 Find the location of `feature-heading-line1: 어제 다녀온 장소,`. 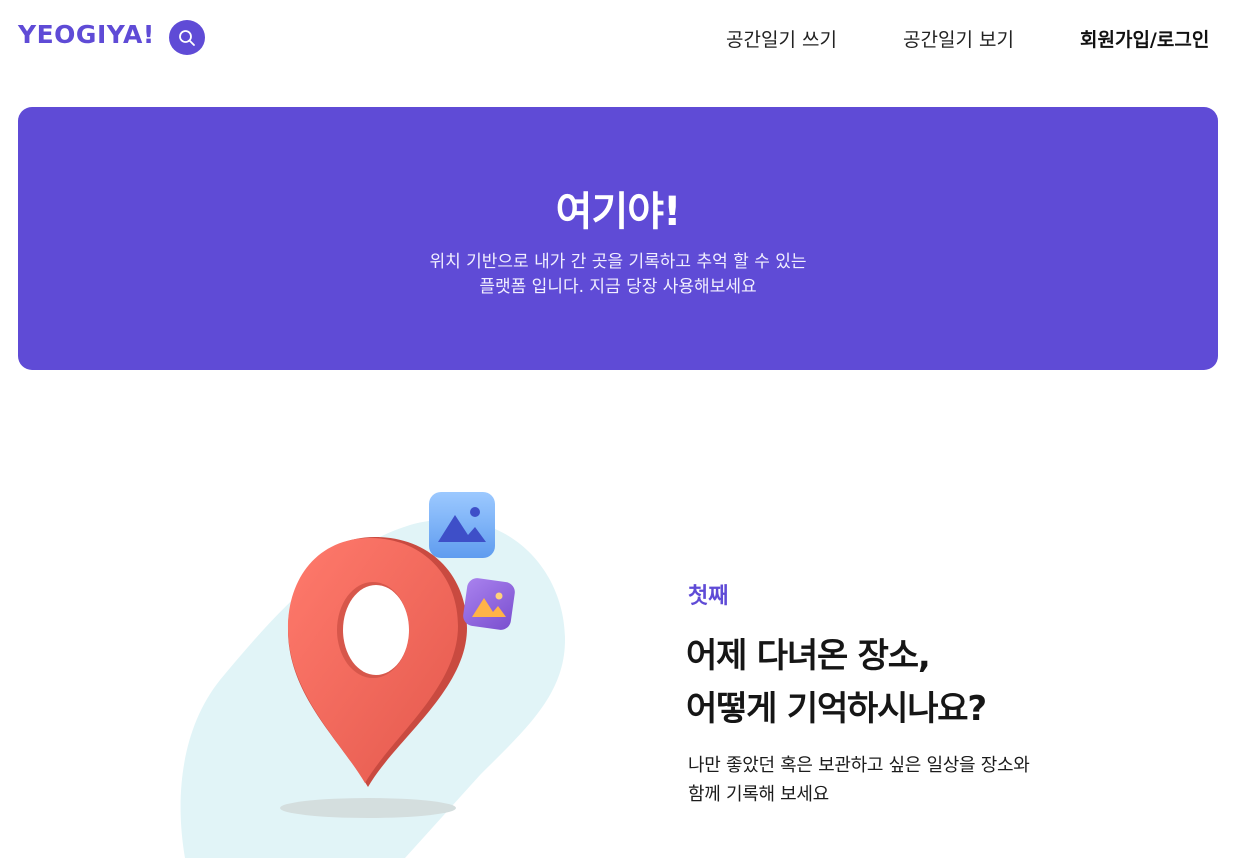

feature-heading-line1: 어제 다녀온 장소, is located at coordinates (808, 656).